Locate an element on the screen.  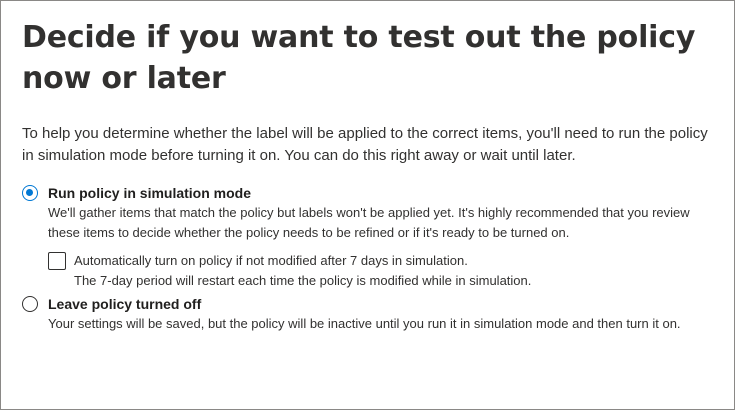
leave-off-radio-button is located at coordinates (30, 304).